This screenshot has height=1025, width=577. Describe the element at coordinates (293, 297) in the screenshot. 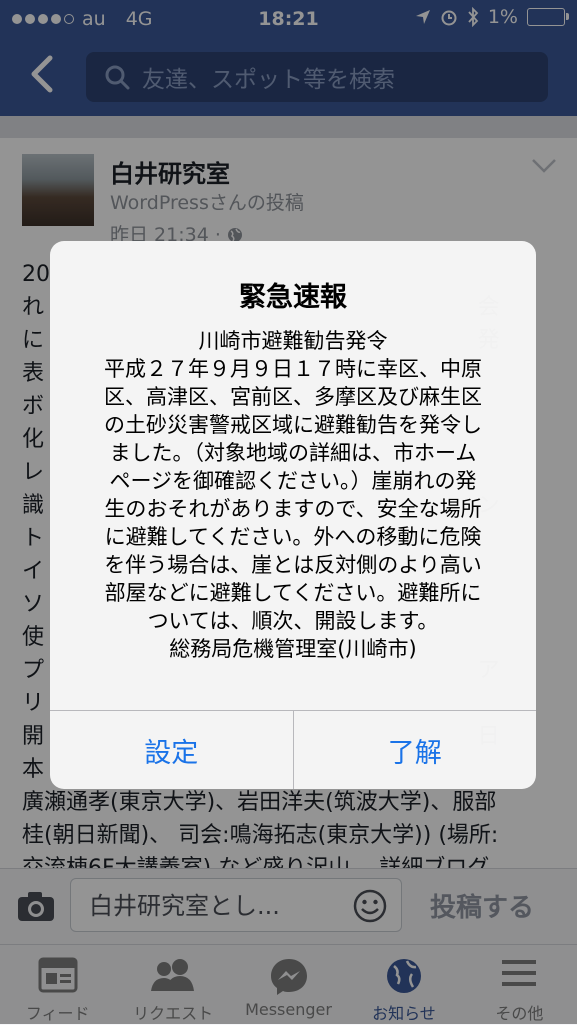

I see `alert-title: 緊急速報` at that location.